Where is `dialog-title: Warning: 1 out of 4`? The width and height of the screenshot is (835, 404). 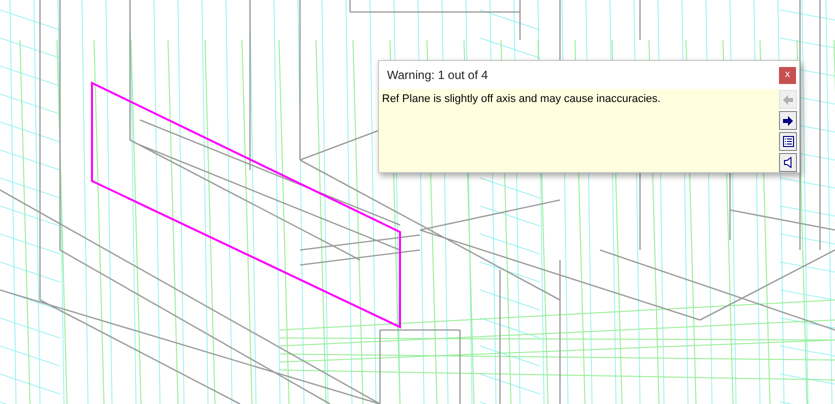
dialog-title: Warning: 1 out of 4 is located at coordinates (437, 75).